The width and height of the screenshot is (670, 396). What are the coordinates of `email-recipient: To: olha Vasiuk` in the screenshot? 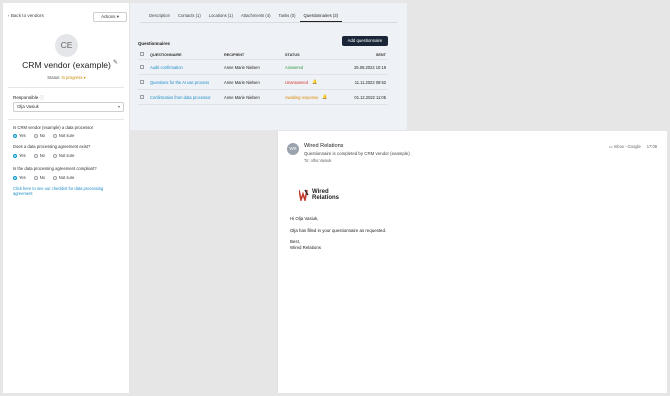 It's located at (318, 160).